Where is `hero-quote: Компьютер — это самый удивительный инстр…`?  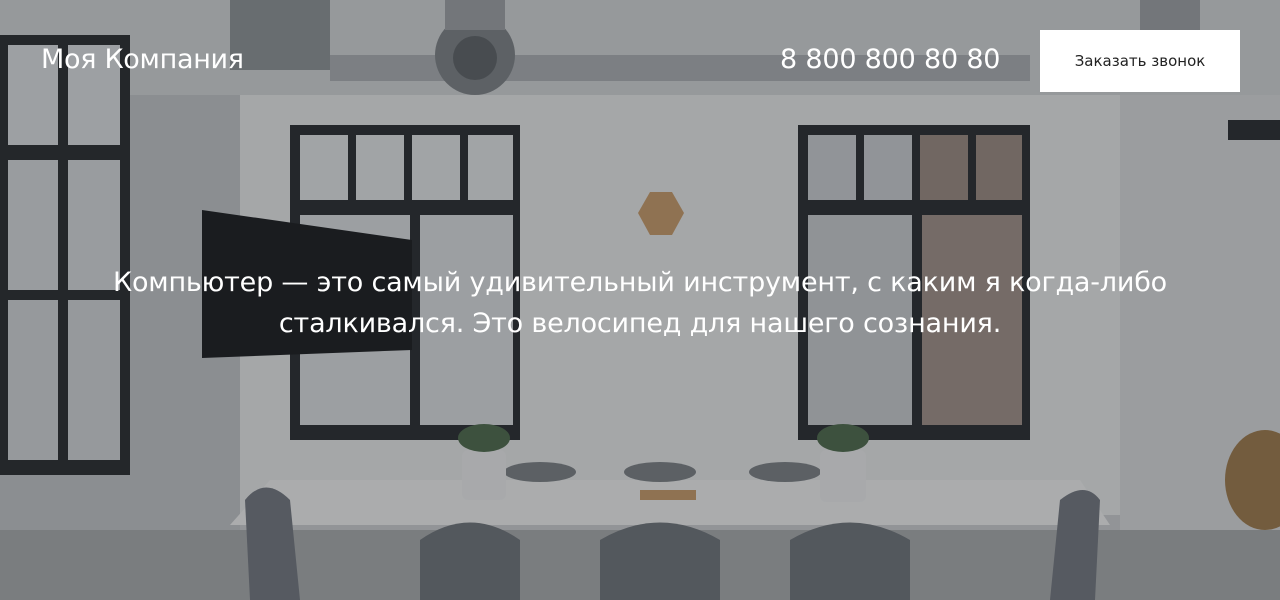
hero-quote: Компьютер — это самый удивительный инстр… is located at coordinates (640, 303).